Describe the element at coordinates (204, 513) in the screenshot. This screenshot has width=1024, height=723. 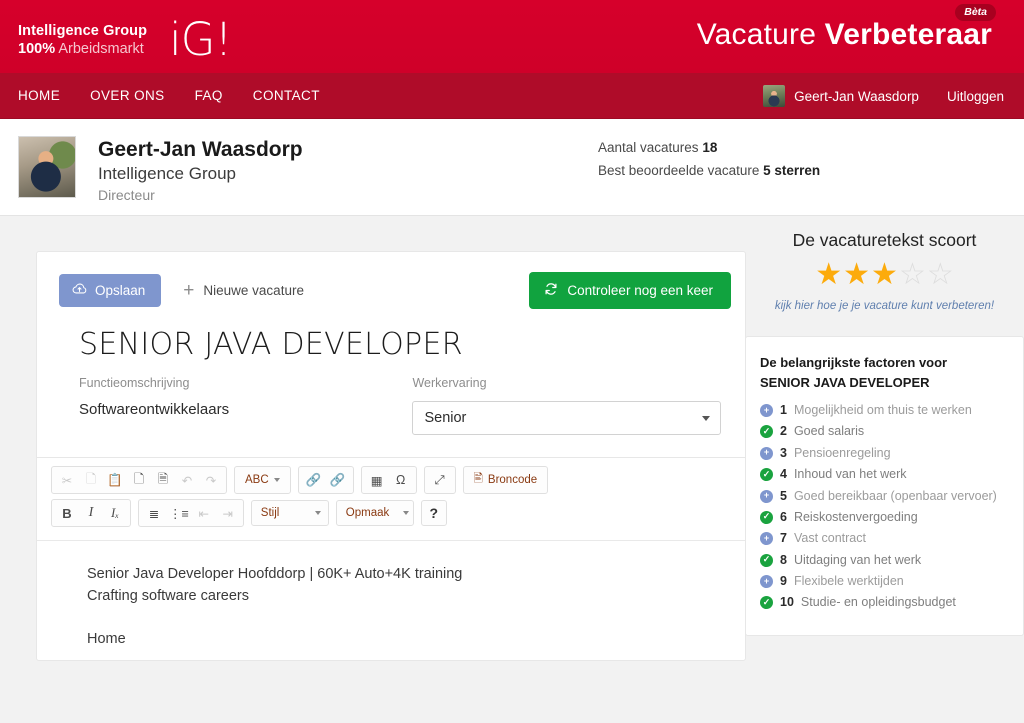
I see `outdent-icon: ⇤` at that location.